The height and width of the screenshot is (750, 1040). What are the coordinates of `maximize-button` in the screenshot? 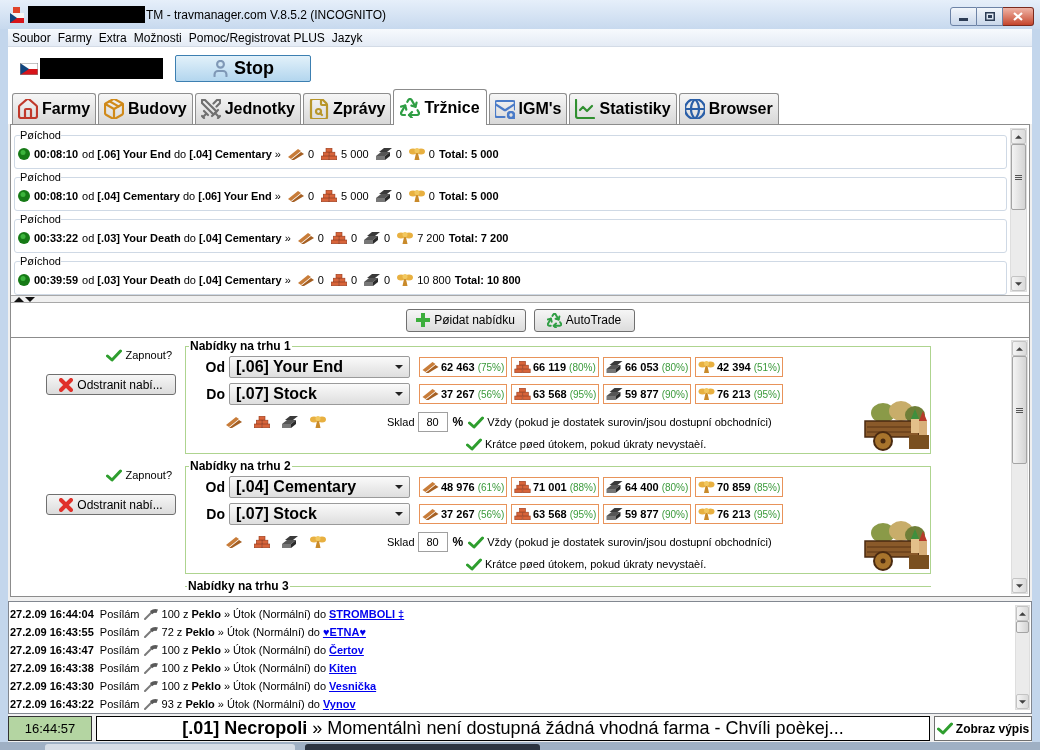 It's located at (990, 16).